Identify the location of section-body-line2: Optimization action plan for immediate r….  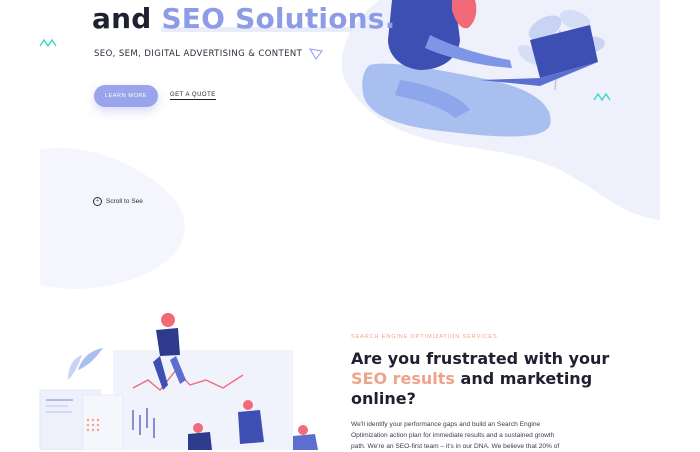
(453, 435).